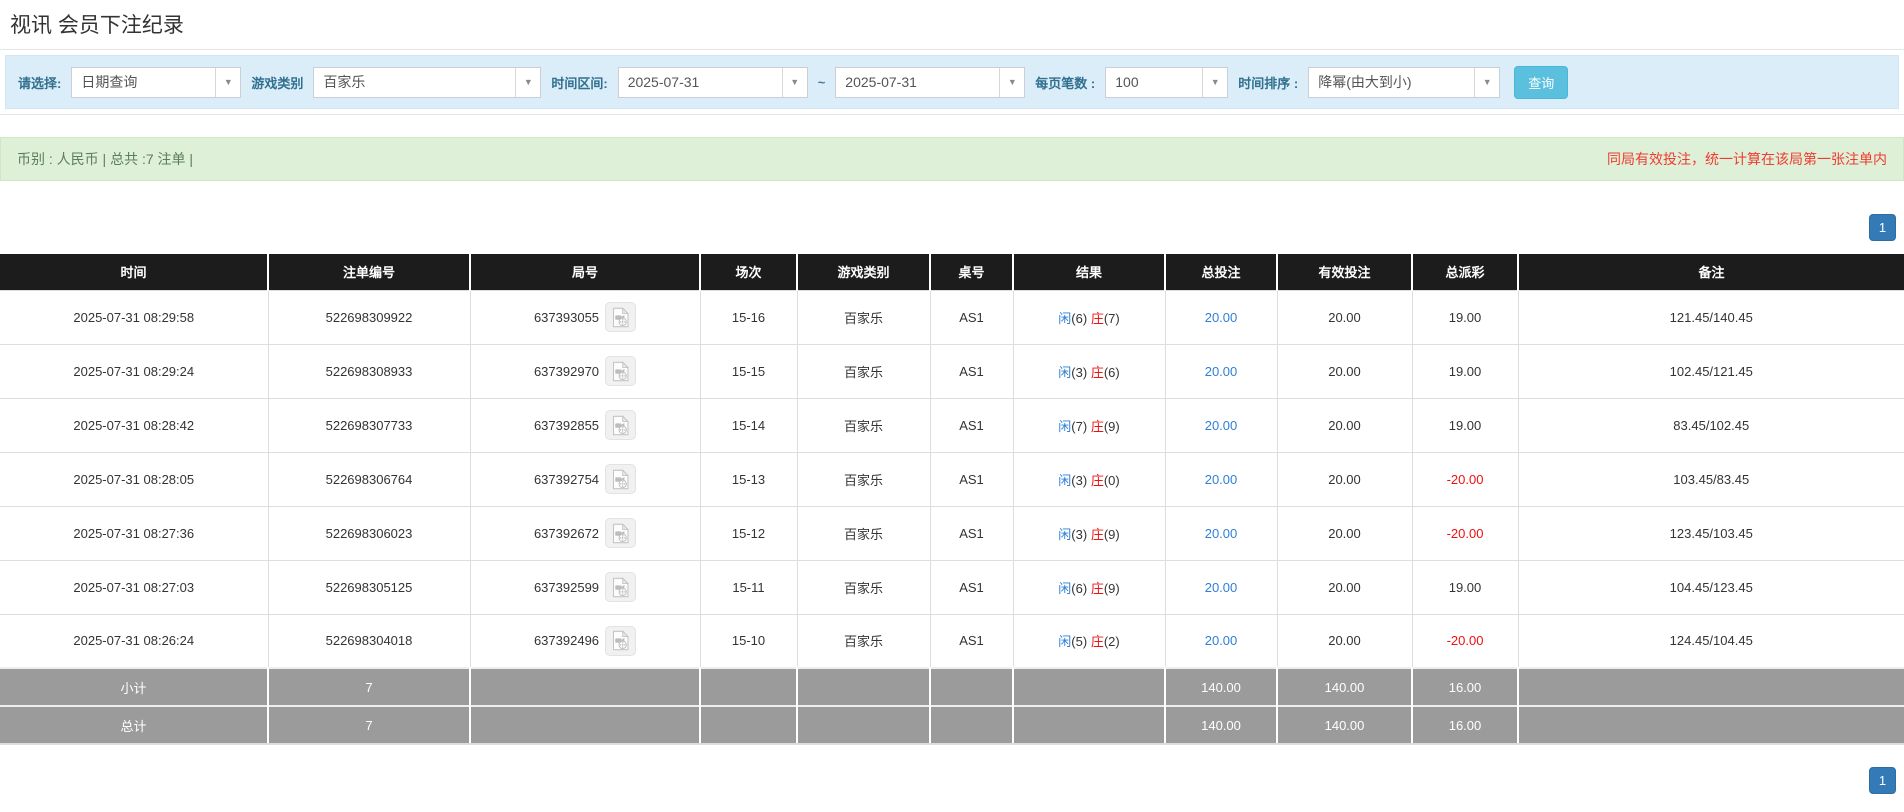 The width and height of the screenshot is (1904, 812). I want to click on page-size-label: 每页笔数 :, so click(1065, 83).